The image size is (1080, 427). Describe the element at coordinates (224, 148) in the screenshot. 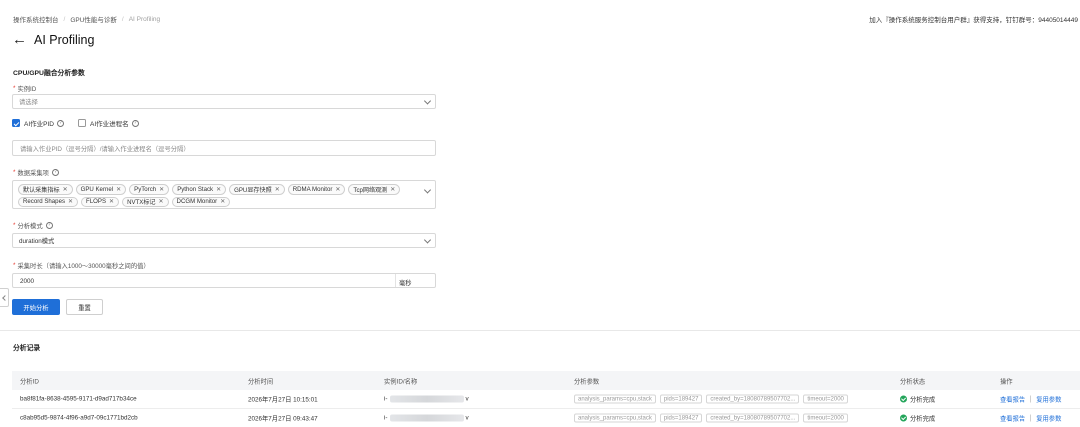

I see `pid-input: 请输入作业PID（逗号分隔）/请输入作业进程名（逗号分隔）` at that location.